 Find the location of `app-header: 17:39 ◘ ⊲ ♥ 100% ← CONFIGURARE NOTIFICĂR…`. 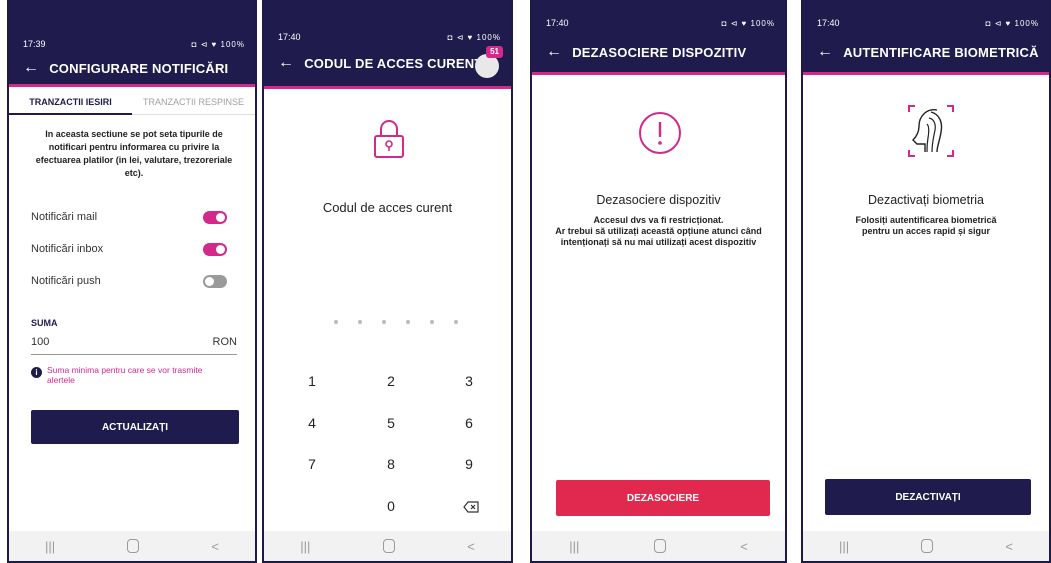

app-header: 17:39 ◘ ⊲ ♥ 100% ← CONFIGURARE NOTIFICĂR… is located at coordinates (132, 42).